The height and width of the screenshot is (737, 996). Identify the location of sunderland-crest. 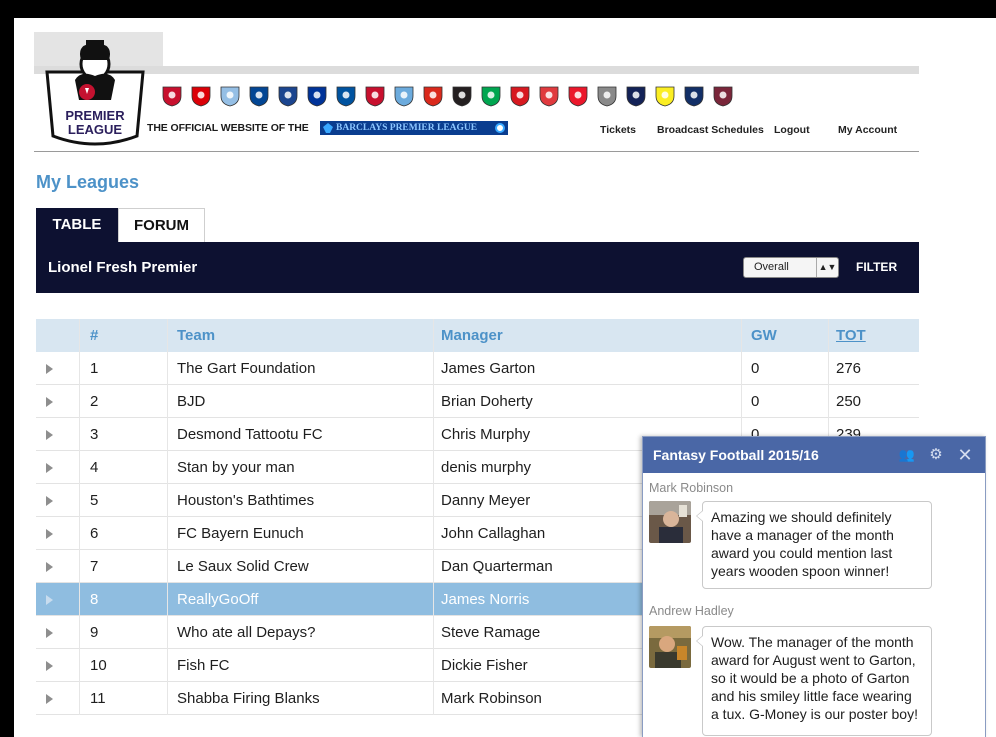
(578, 96).